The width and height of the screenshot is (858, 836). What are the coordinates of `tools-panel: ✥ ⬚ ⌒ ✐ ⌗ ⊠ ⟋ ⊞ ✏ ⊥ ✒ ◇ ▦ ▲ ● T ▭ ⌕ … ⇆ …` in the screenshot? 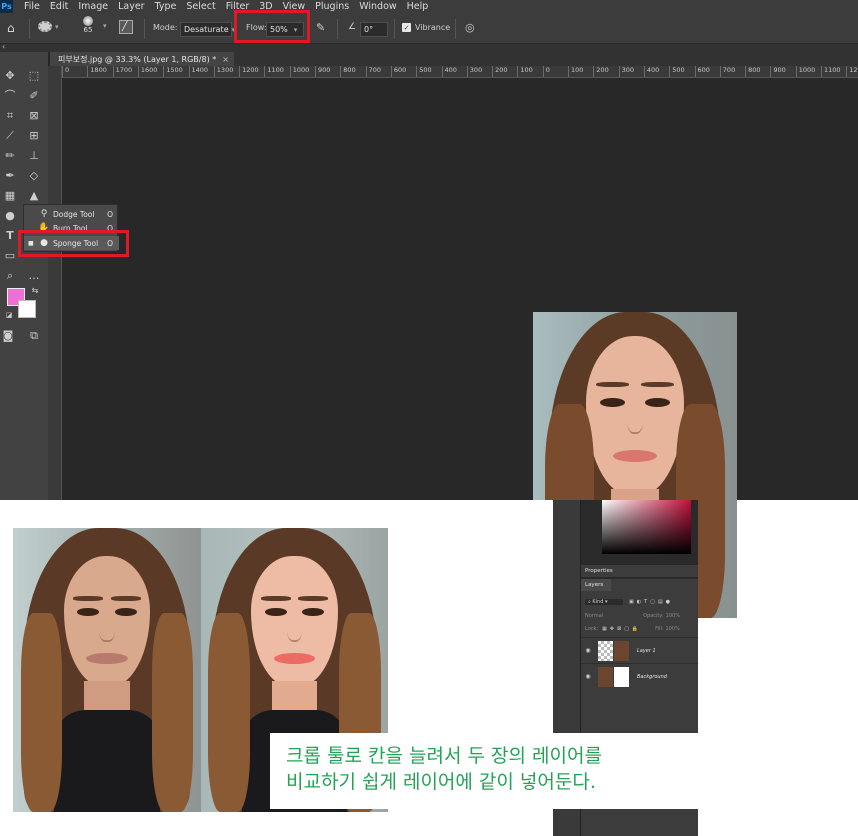 It's located at (24, 276).